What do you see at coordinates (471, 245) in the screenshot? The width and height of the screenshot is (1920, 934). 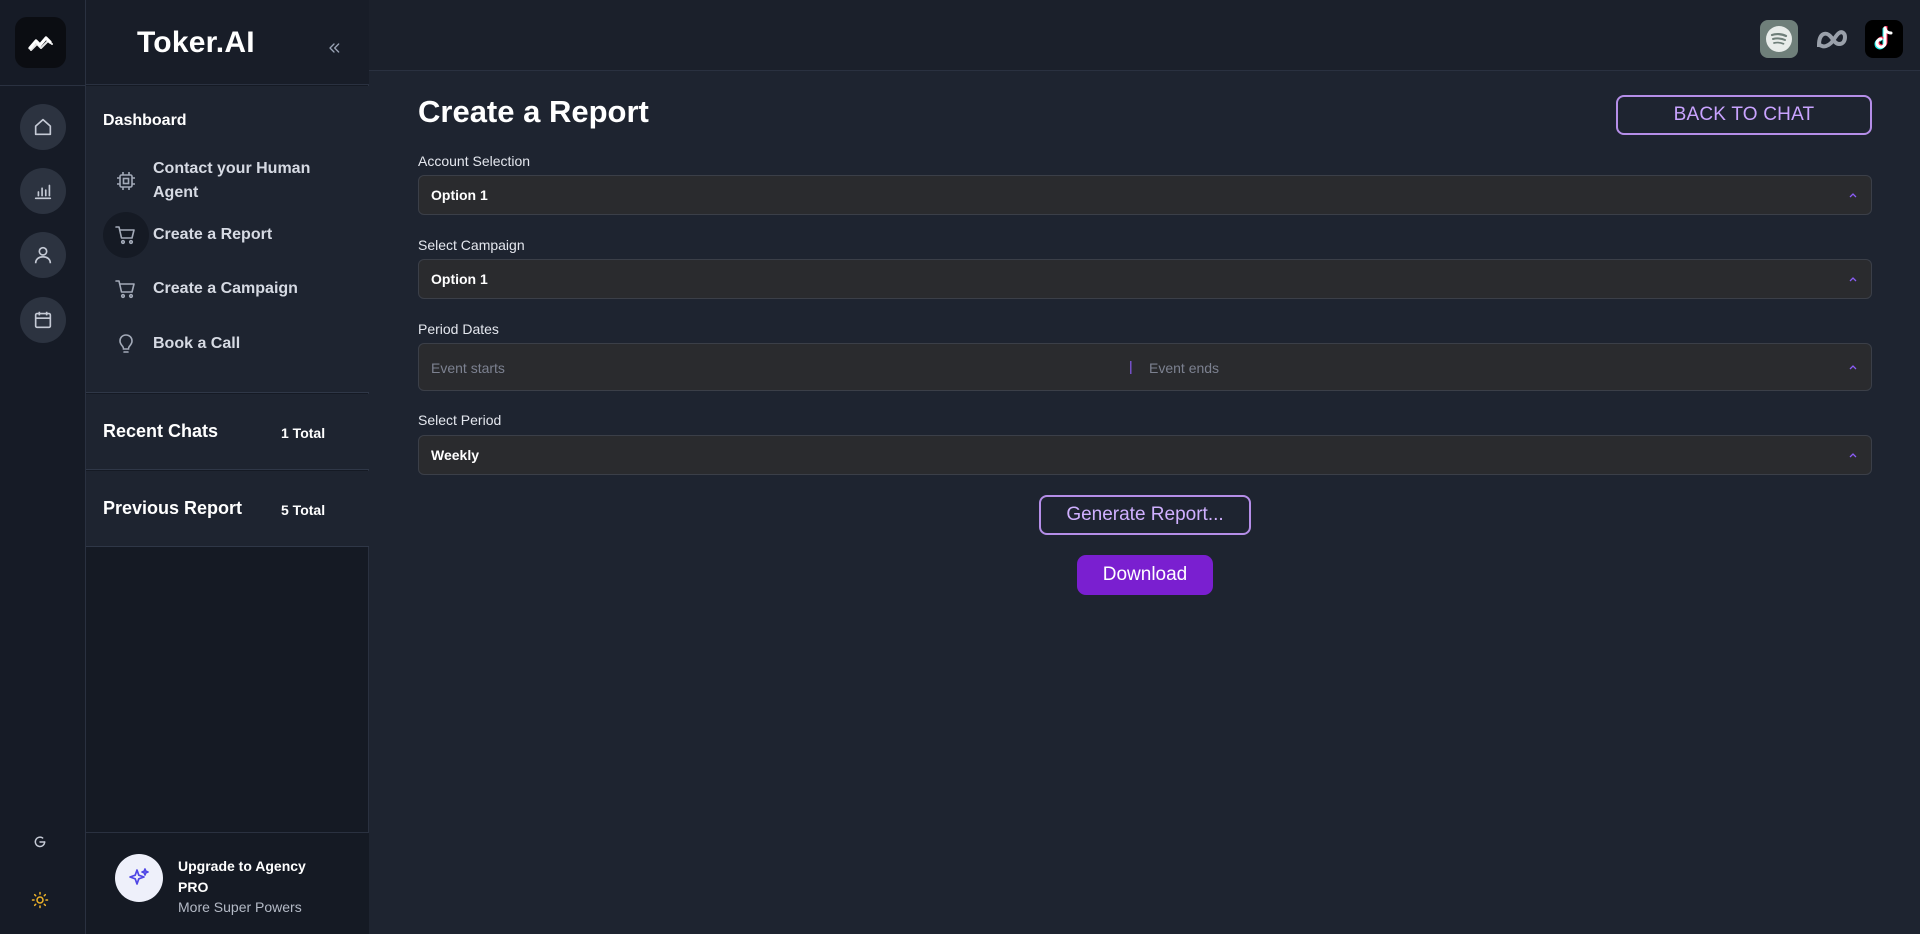 I see `select-campaign-label: Select Campaign` at bounding box center [471, 245].